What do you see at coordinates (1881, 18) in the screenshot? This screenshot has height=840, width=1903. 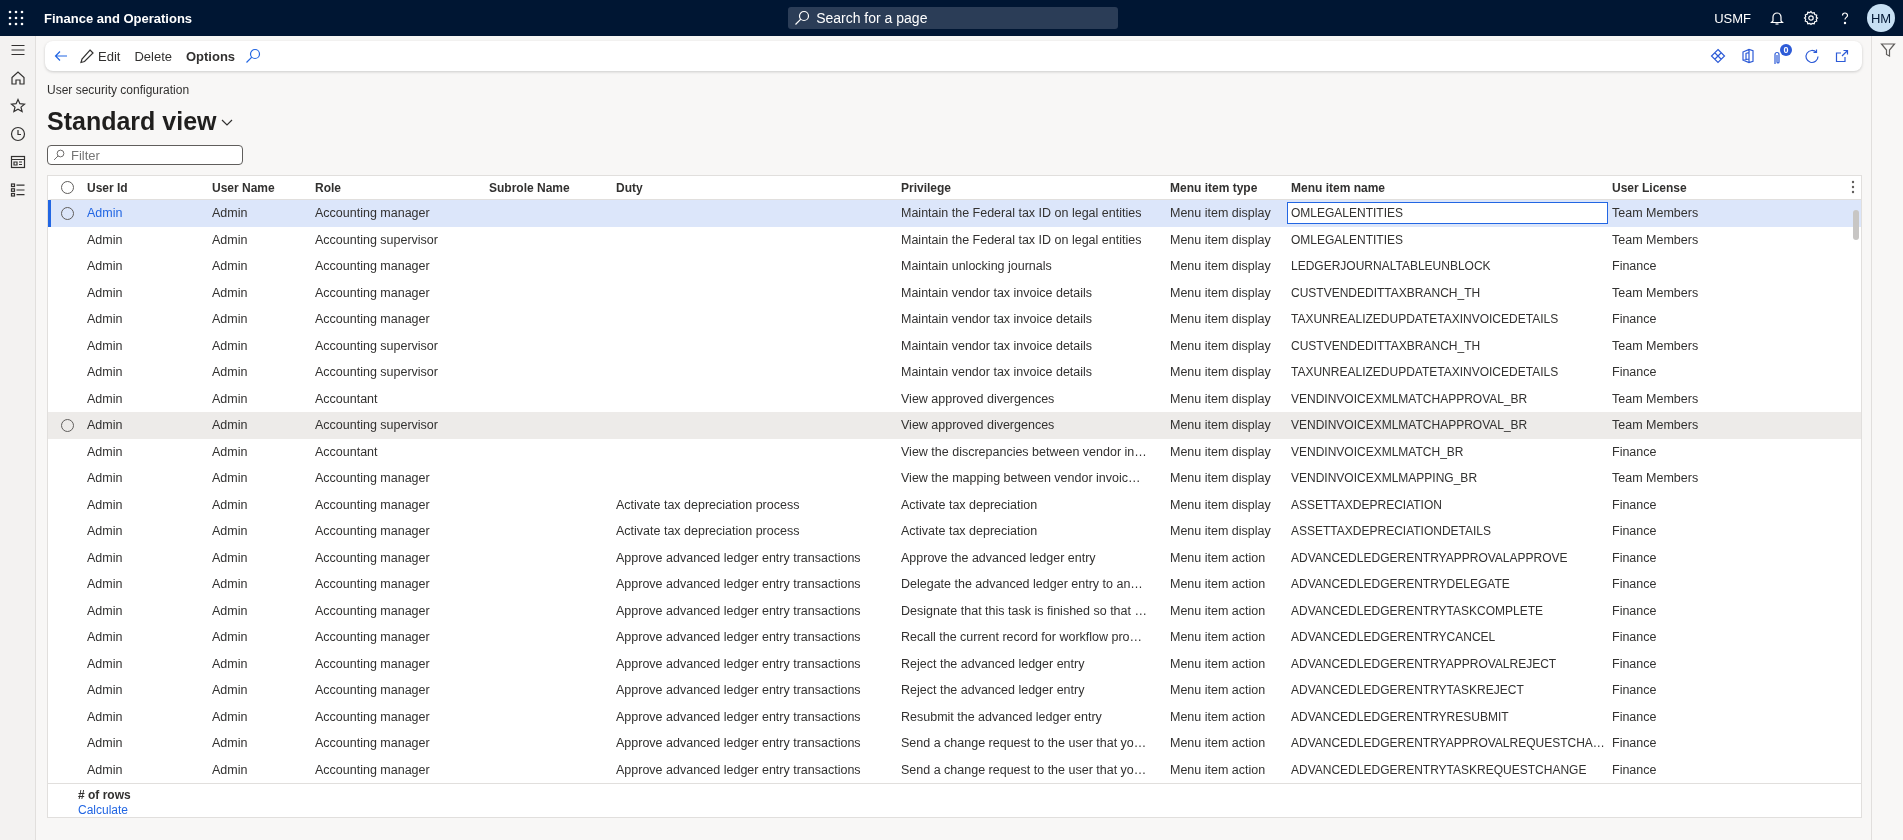 I see `user-avatar: HM` at bounding box center [1881, 18].